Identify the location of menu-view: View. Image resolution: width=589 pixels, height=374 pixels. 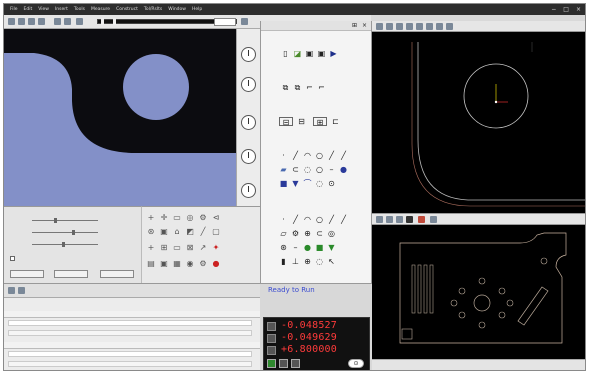
(43, 9).